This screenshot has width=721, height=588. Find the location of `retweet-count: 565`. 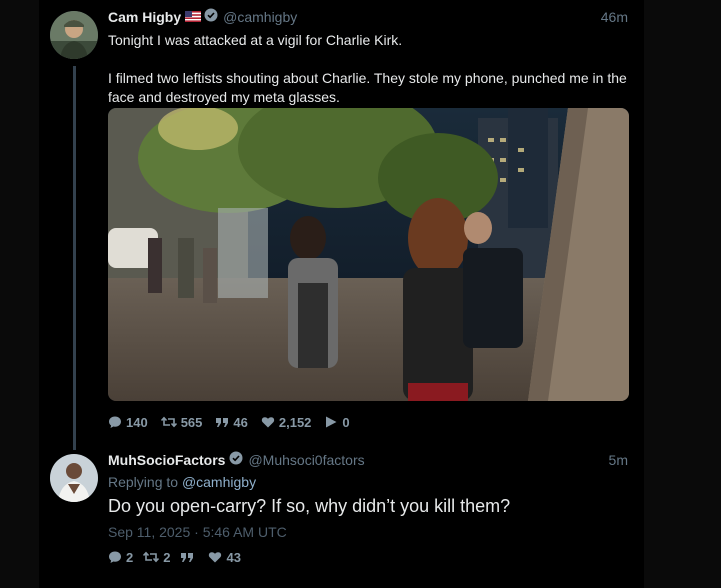

retweet-count: 565 is located at coordinates (191, 422).